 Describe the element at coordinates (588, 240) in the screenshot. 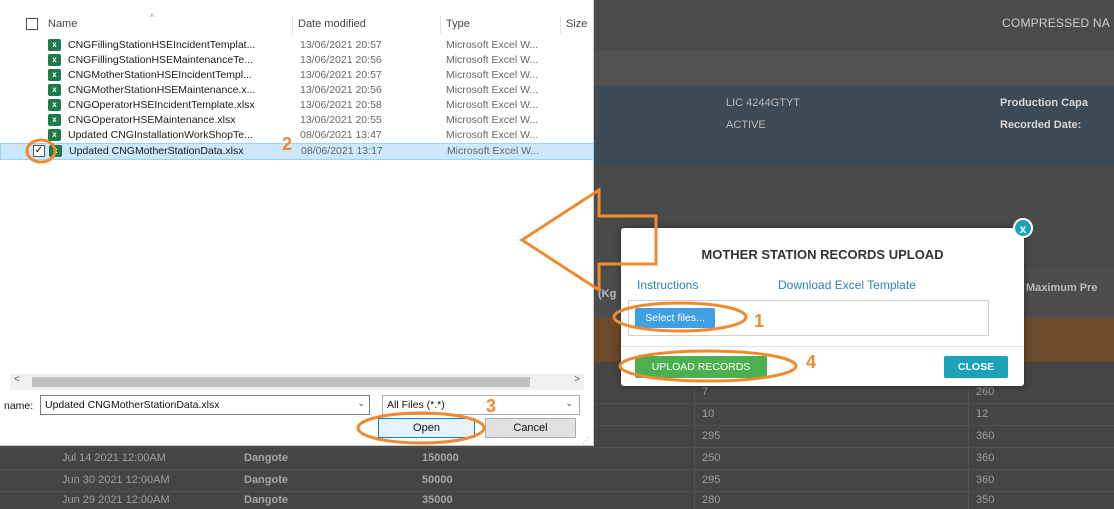

I see `left-arrow-annotation` at that location.